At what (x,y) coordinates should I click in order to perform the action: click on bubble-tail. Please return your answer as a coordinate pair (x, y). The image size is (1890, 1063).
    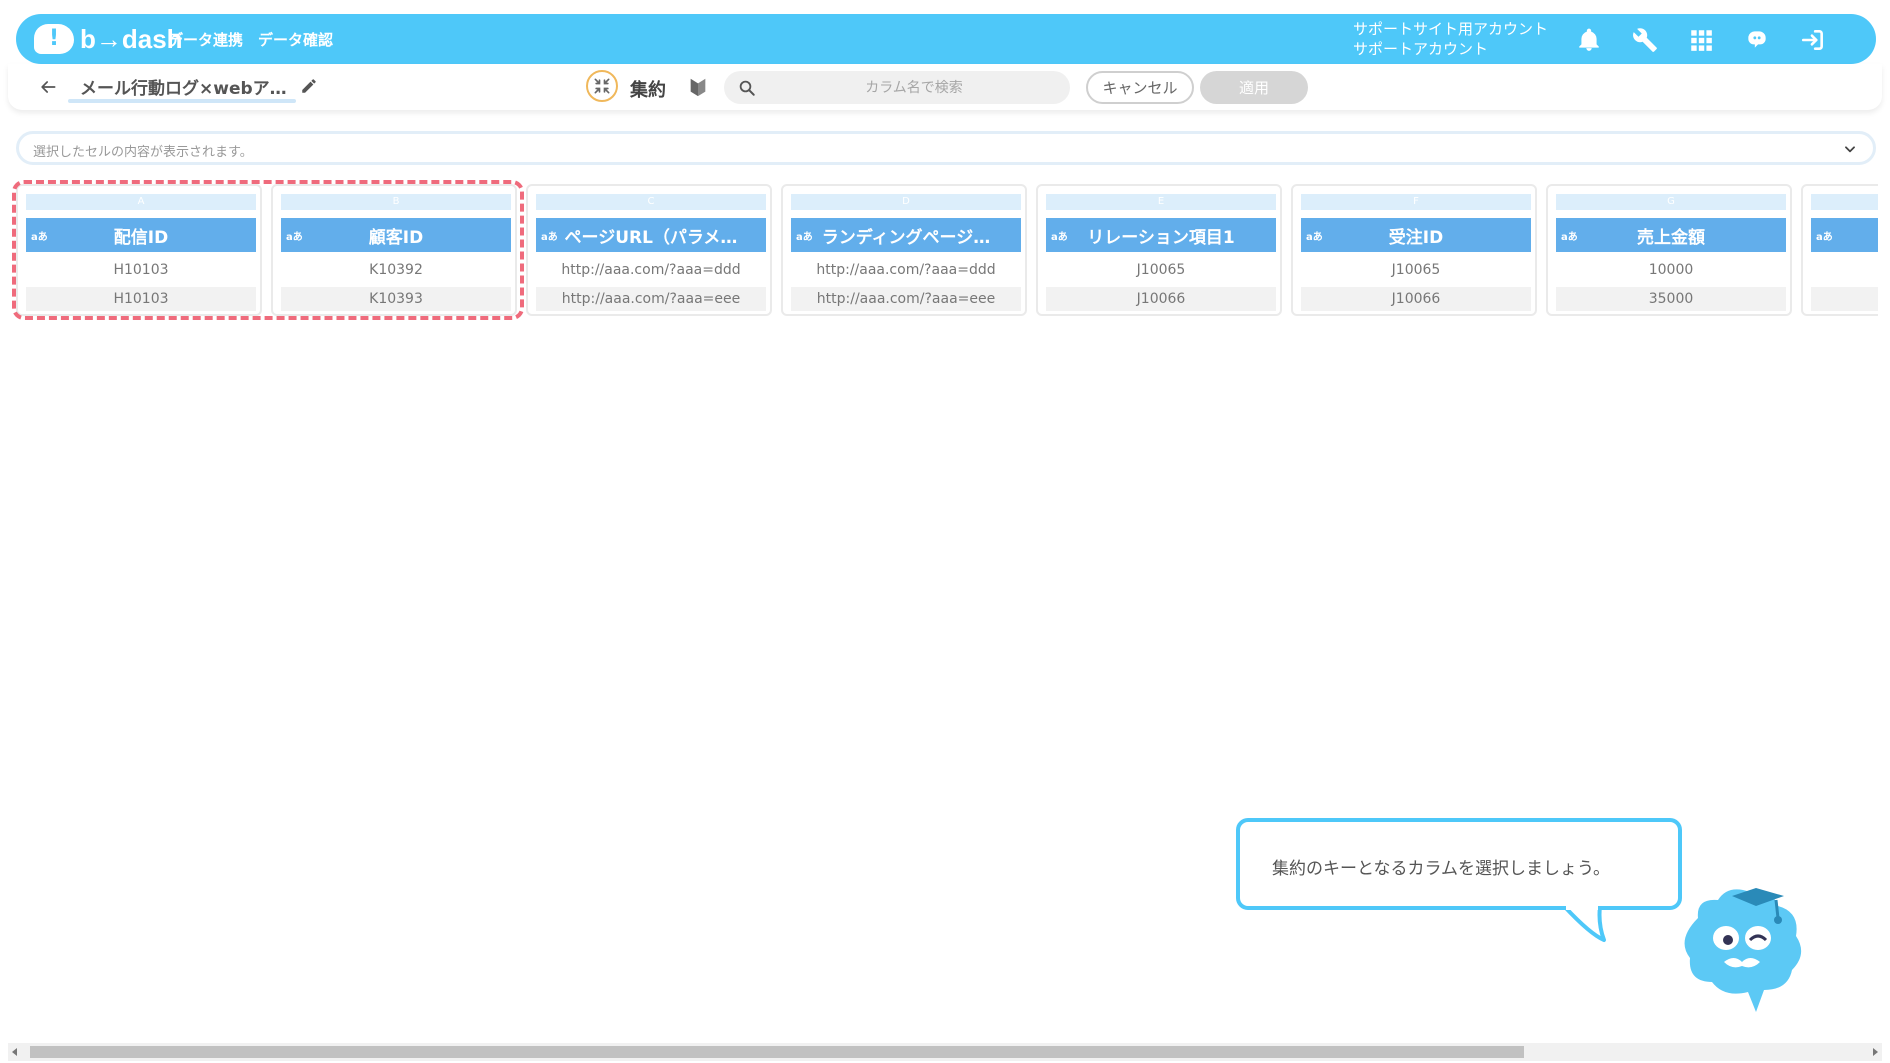
    Looking at the image, I should click on (1584, 924).